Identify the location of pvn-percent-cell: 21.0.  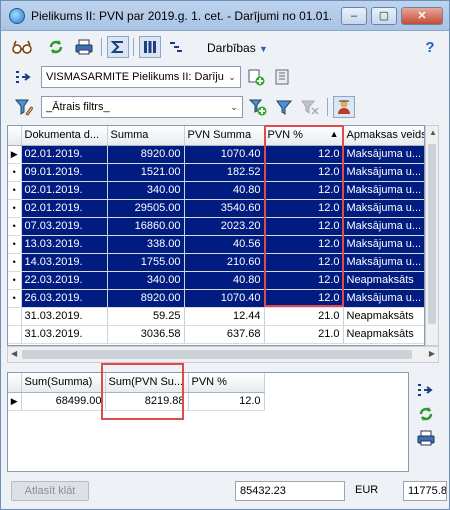
(304, 334).